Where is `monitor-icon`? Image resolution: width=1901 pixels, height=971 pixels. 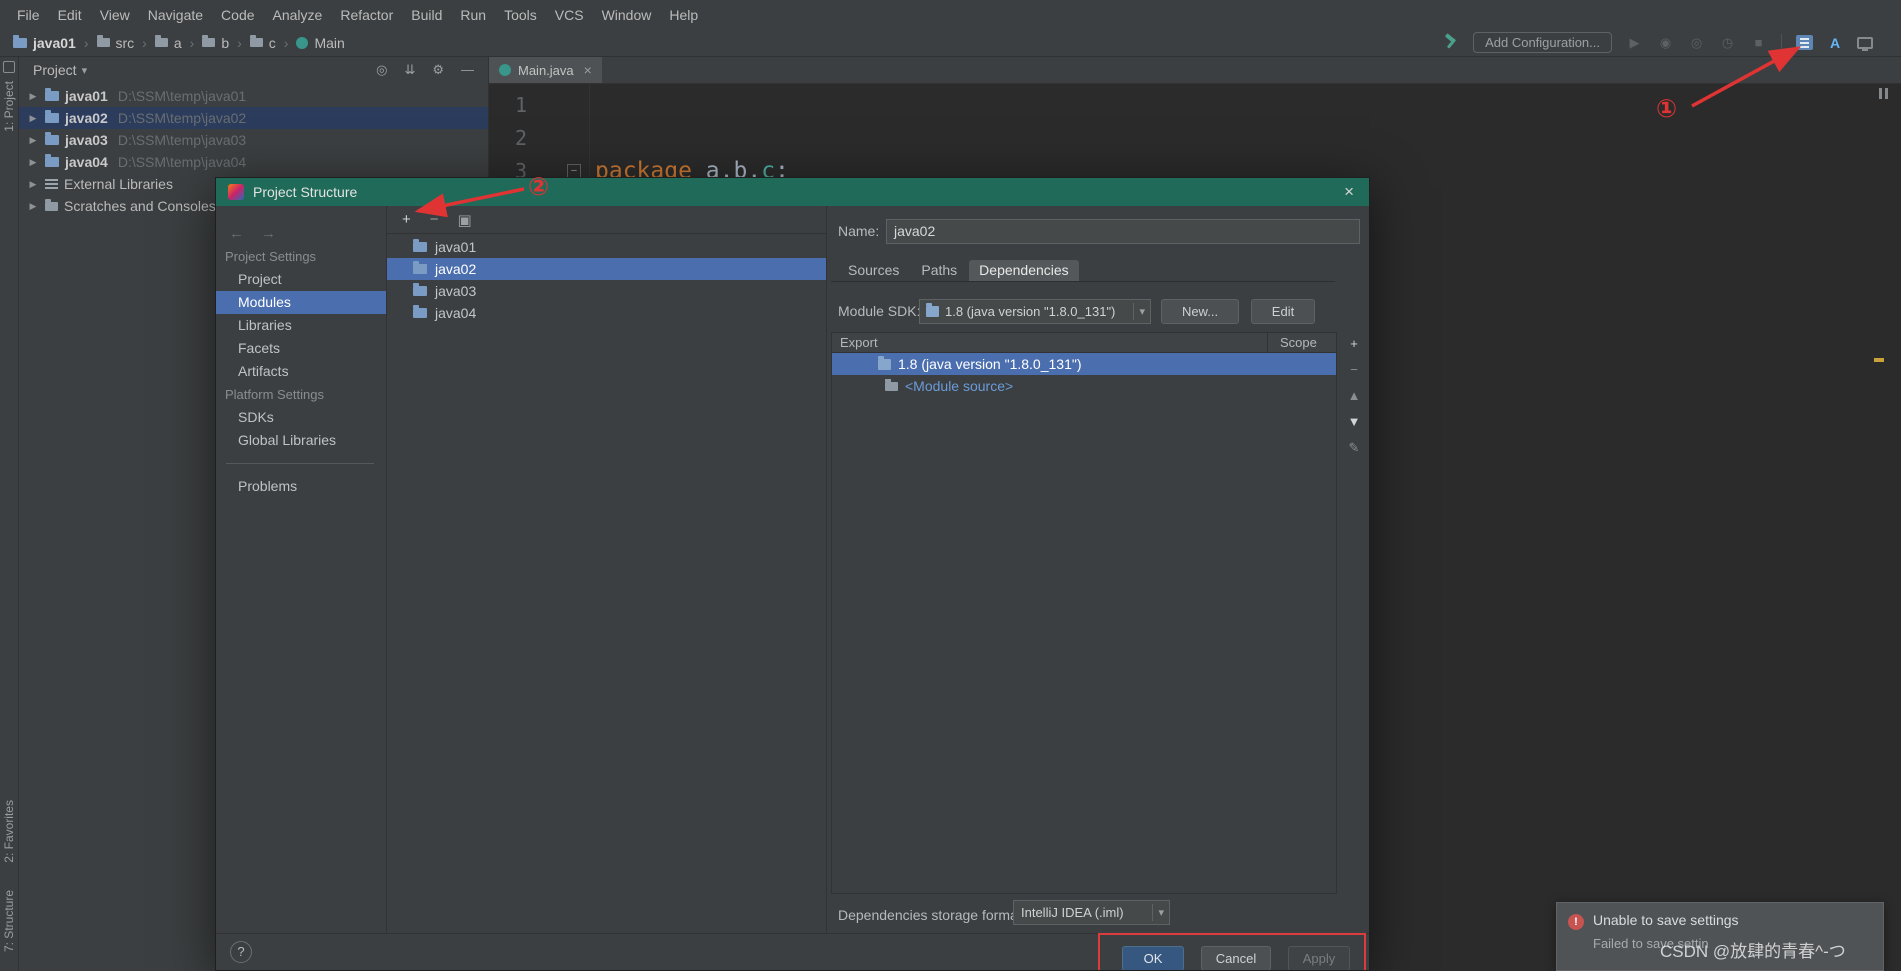 monitor-icon is located at coordinates (1865, 43).